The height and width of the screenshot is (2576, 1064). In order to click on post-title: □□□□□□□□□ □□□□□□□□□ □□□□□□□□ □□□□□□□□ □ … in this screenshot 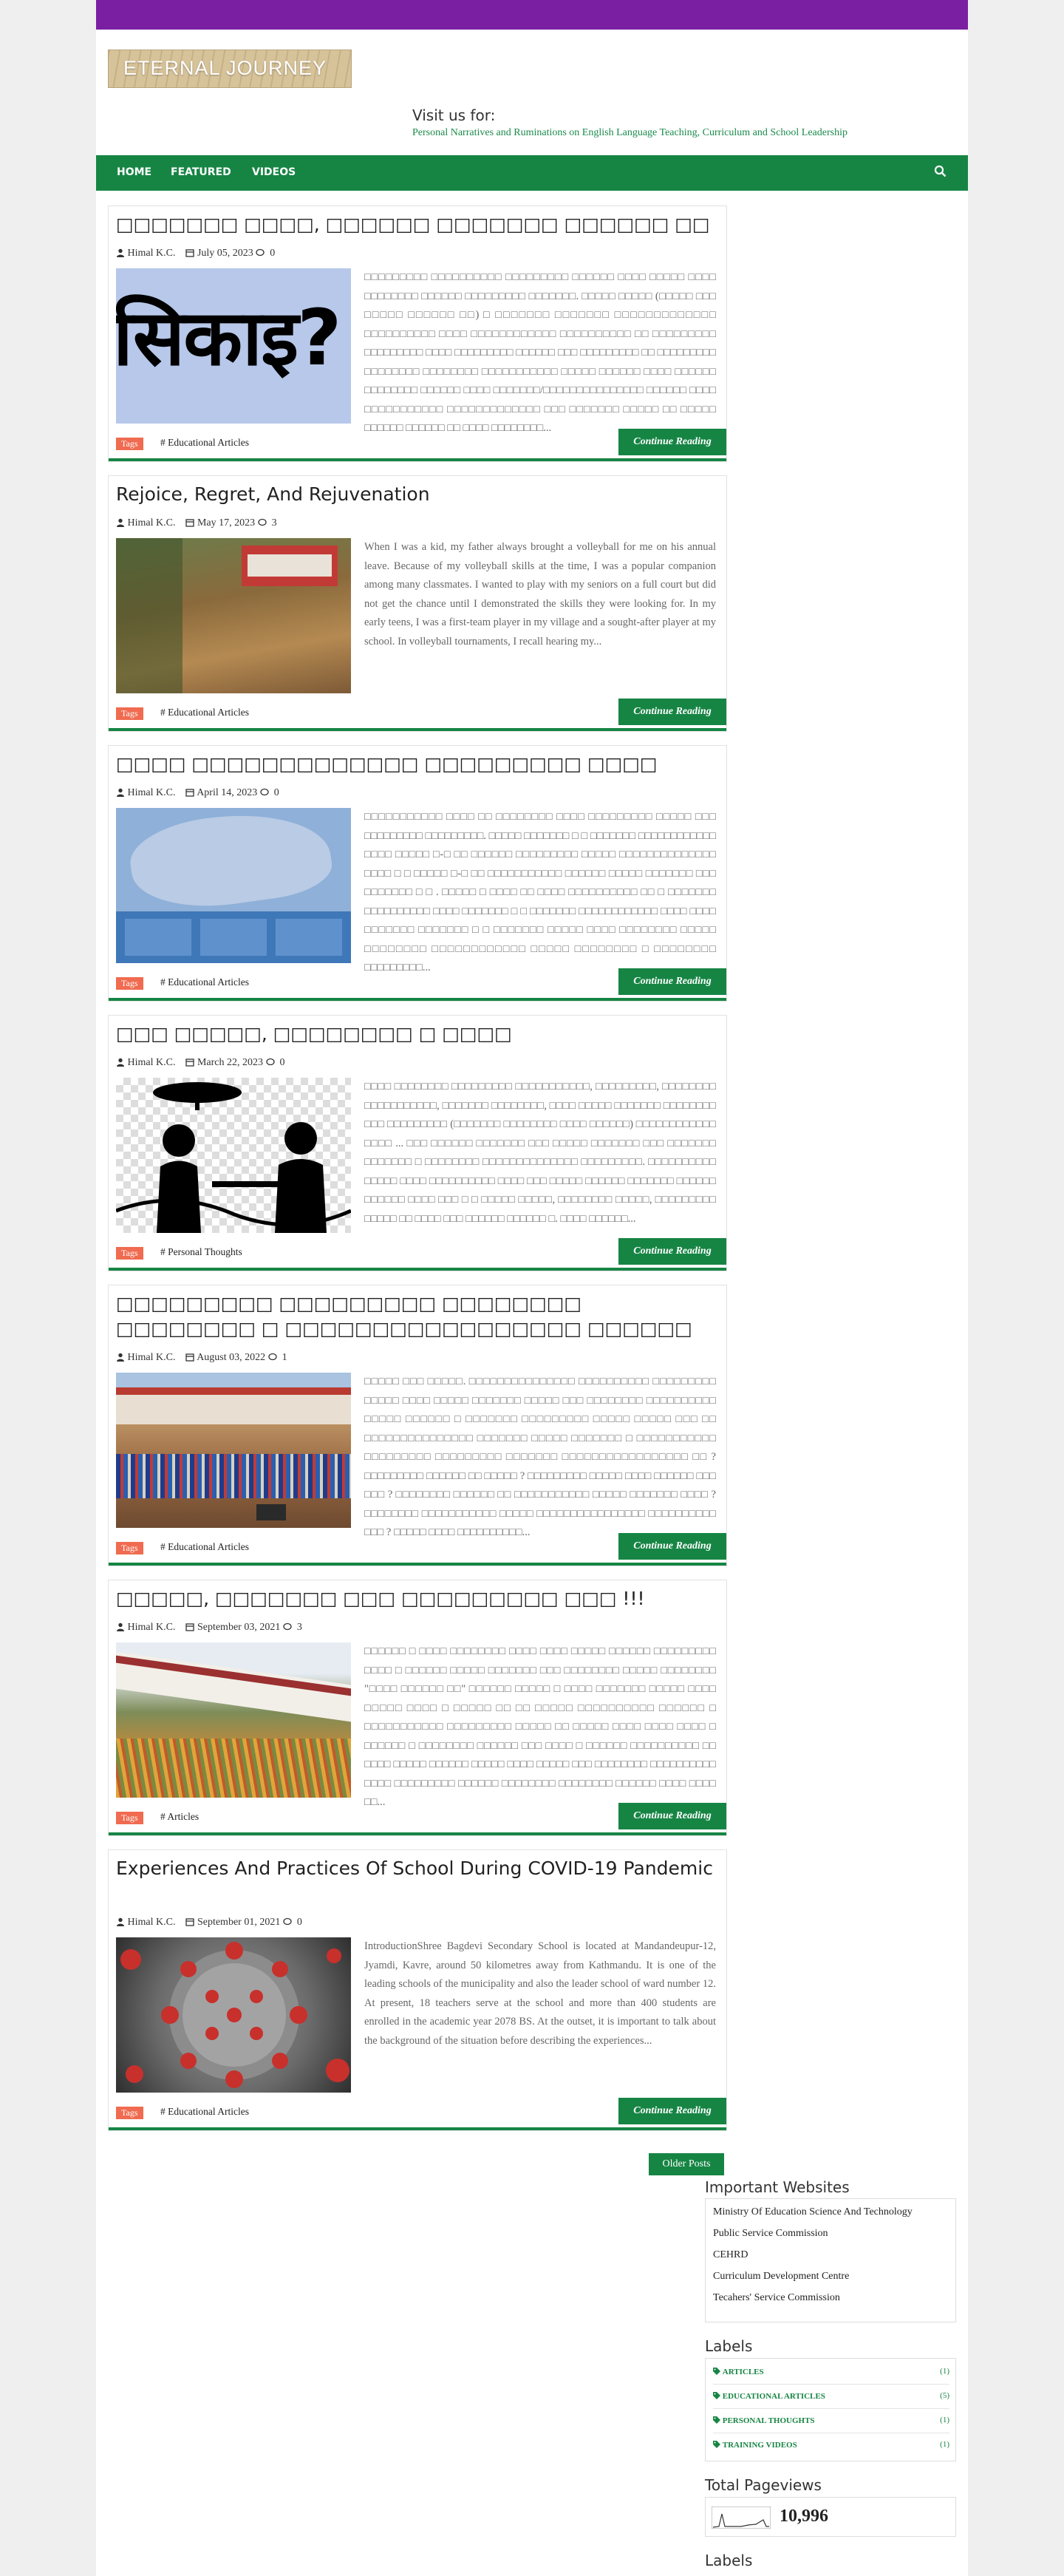, I will do `click(415, 1316)`.